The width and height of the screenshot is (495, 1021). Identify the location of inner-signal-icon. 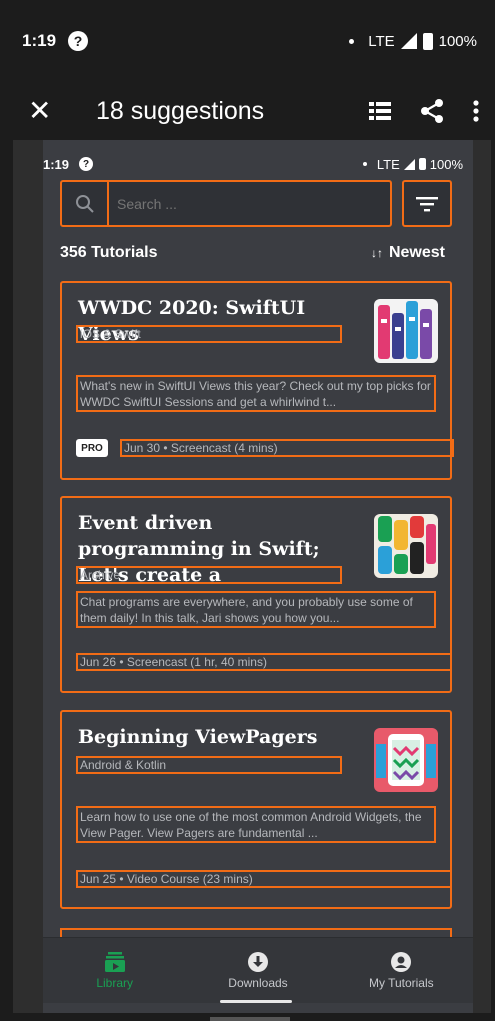
(409, 164).